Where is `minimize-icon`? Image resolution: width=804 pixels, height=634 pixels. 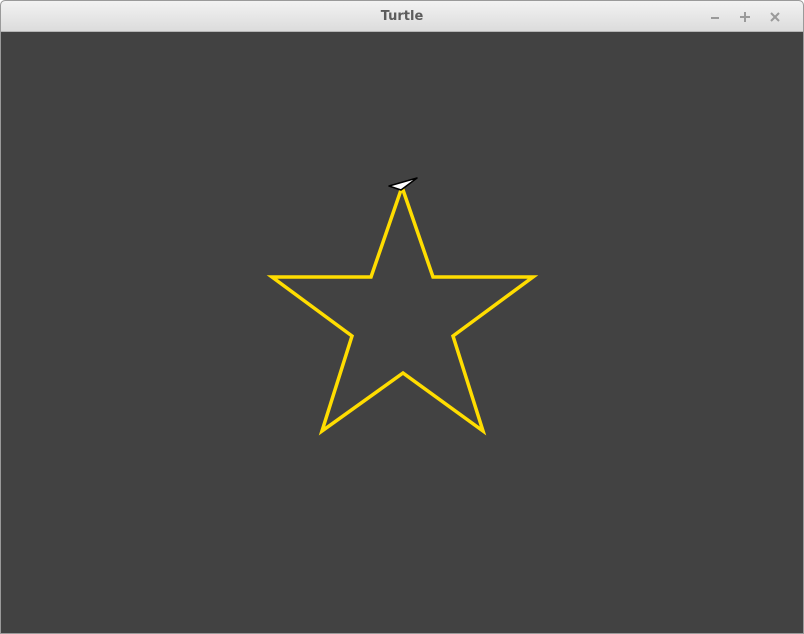
minimize-icon is located at coordinates (715, 17).